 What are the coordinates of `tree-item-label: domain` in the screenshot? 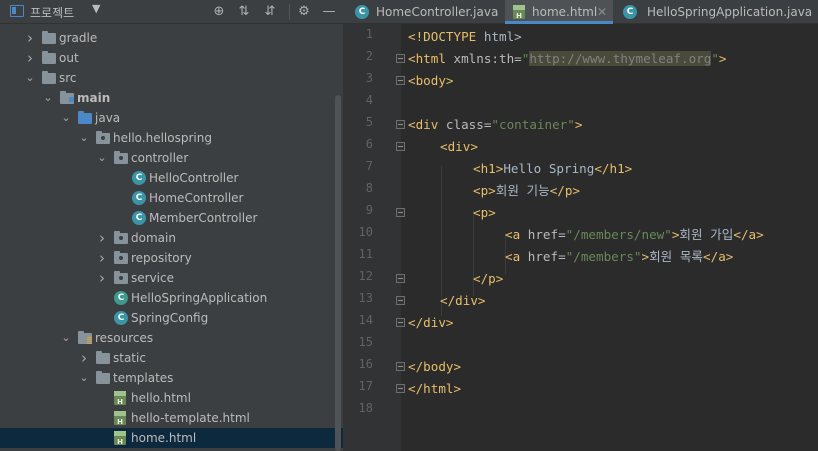 It's located at (153, 238).